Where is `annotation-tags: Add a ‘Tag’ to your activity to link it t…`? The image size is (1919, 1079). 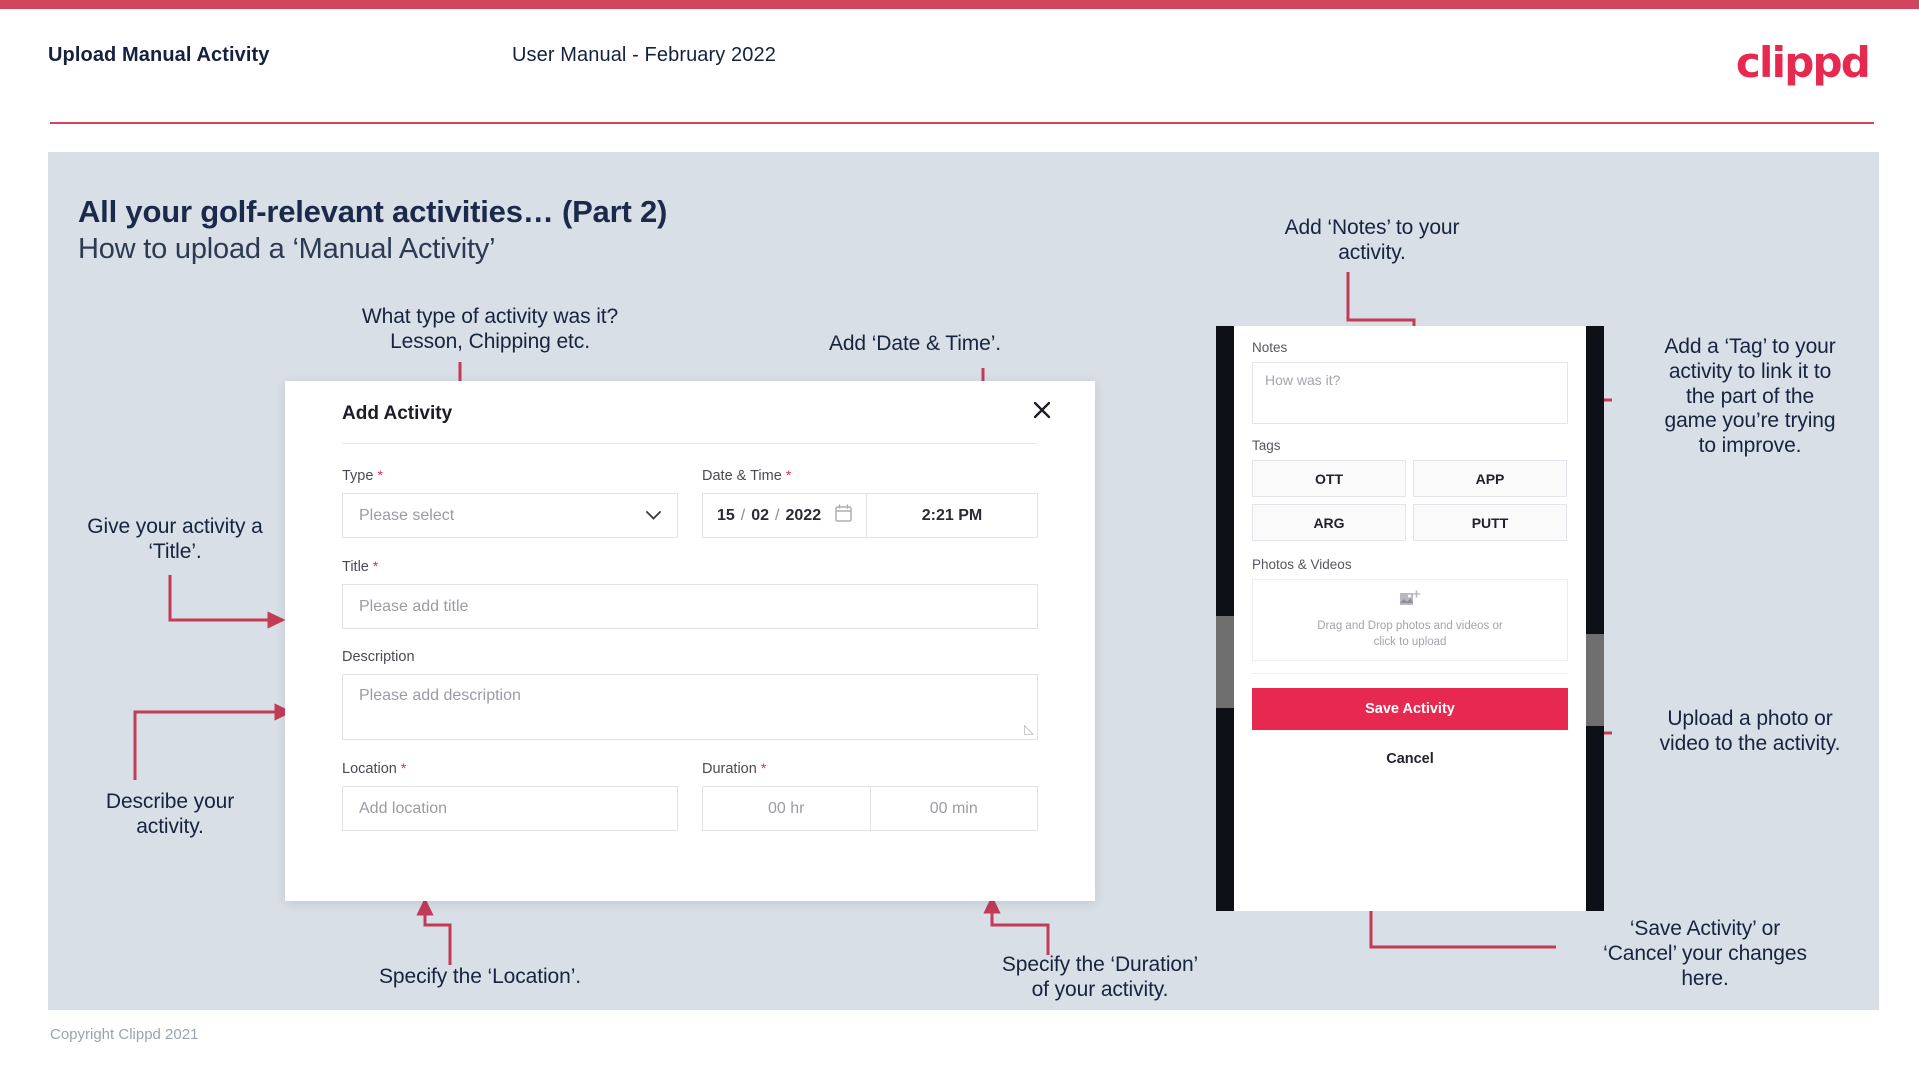
annotation-tags: Add a ‘Tag’ to your activity to link it t… is located at coordinates (1750, 396).